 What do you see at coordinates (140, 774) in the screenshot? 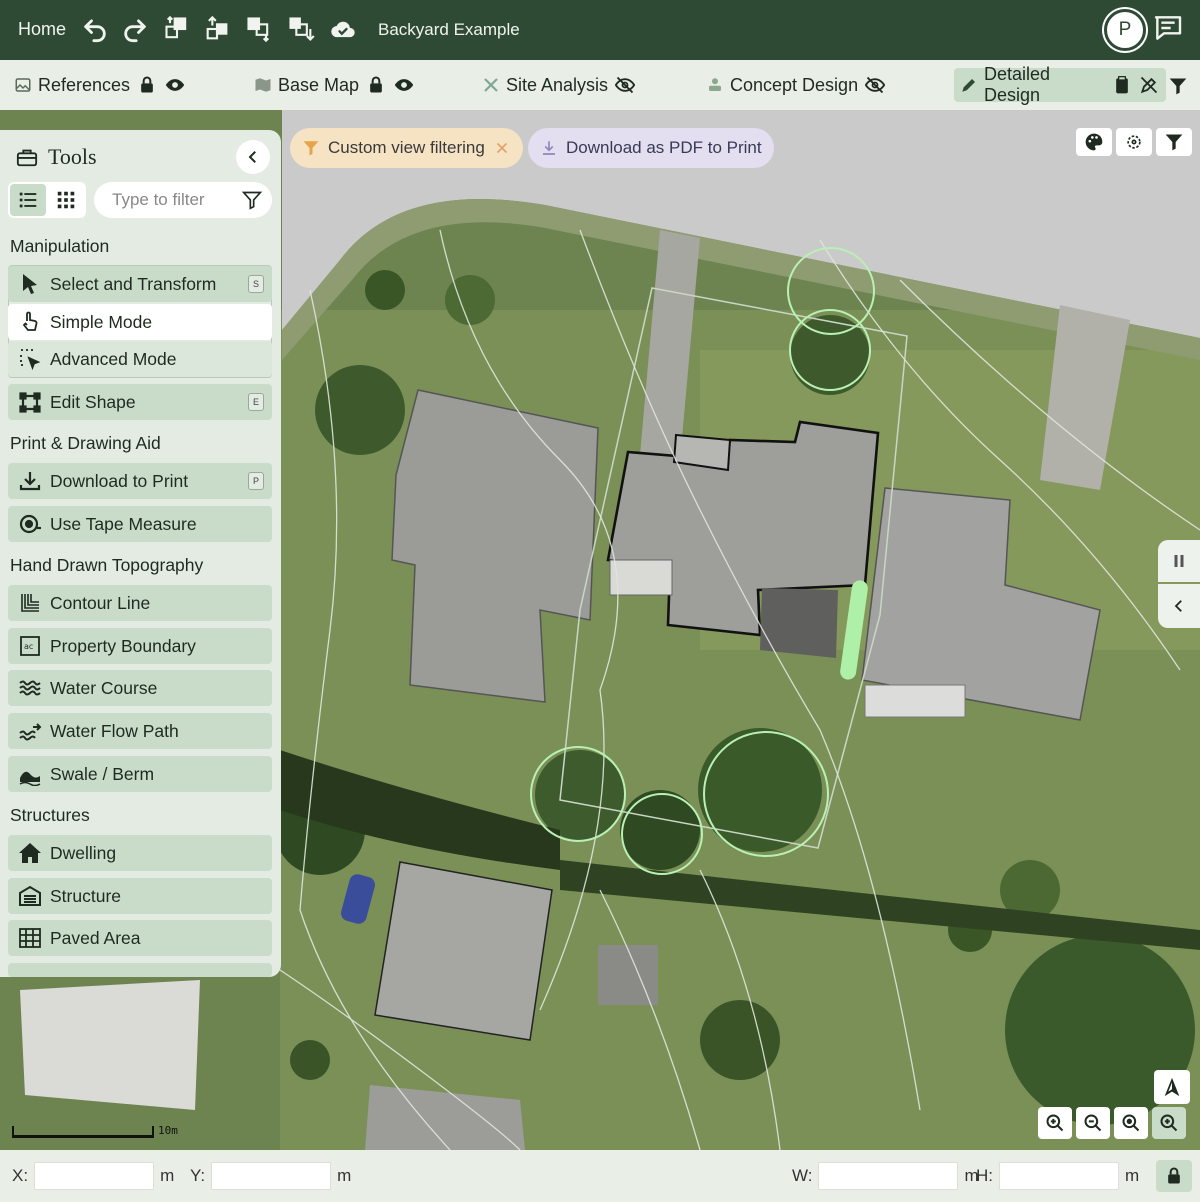
I see `tool-swale-berm: Swale / Berm` at bounding box center [140, 774].